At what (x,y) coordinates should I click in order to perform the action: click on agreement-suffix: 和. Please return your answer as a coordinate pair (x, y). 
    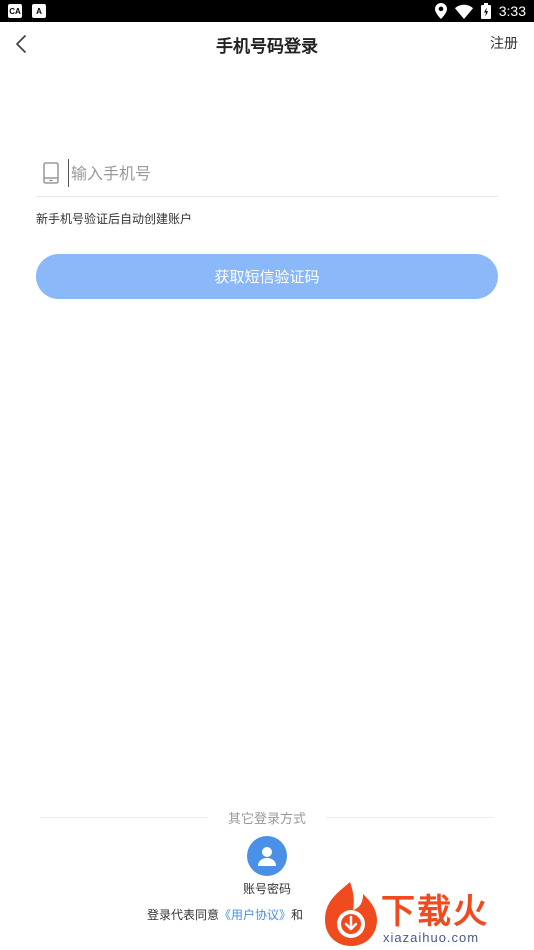
    Looking at the image, I should click on (297, 915).